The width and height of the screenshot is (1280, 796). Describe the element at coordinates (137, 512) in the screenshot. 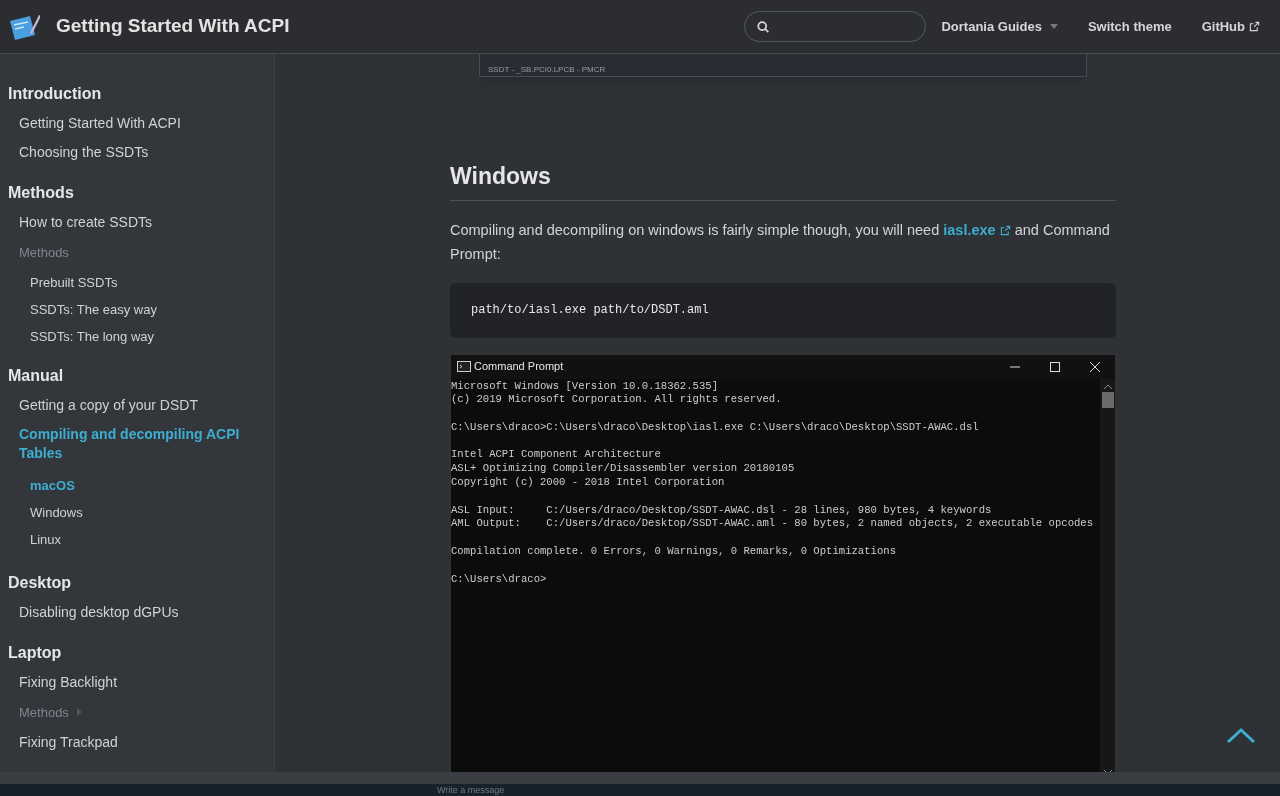

I see `sidebar-link: Windows` at that location.